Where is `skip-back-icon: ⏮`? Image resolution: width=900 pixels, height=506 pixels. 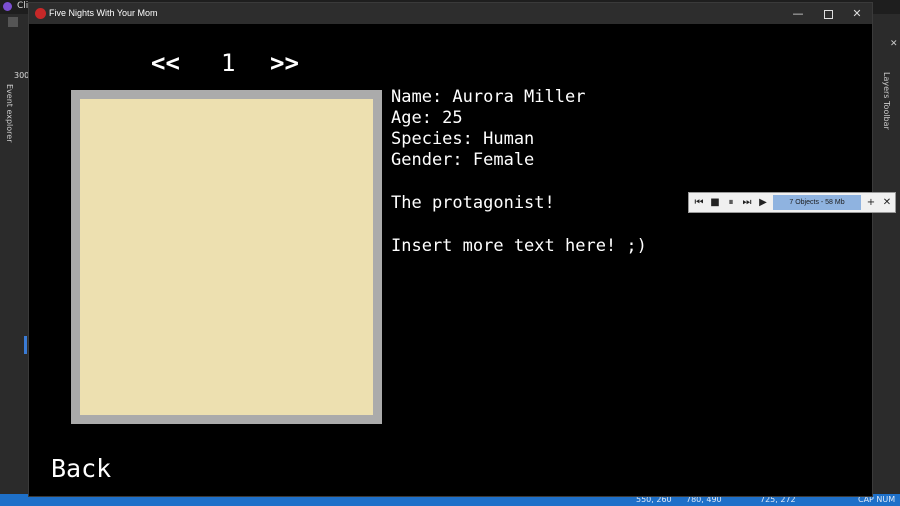 skip-back-icon: ⏮ is located at coordinates (699, 203).